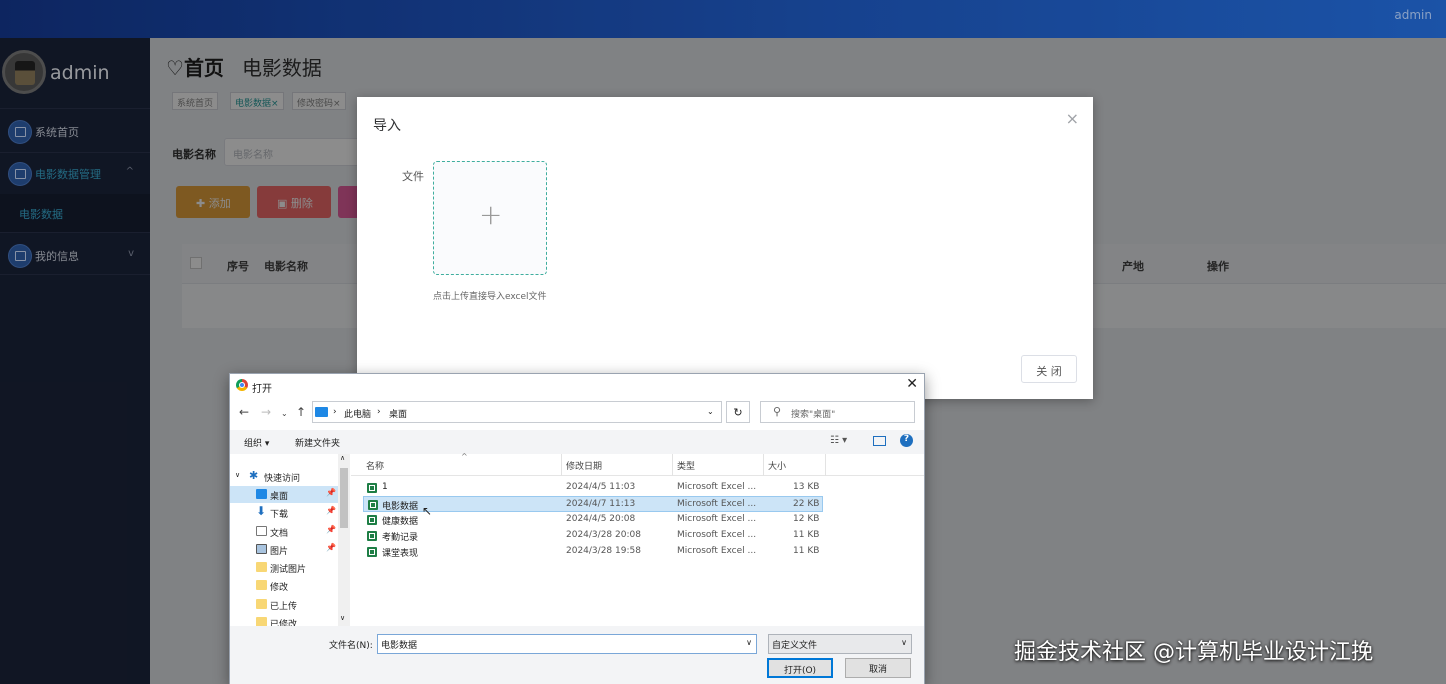  I want to click on filename-value: 电影数据, so click(399, 646).